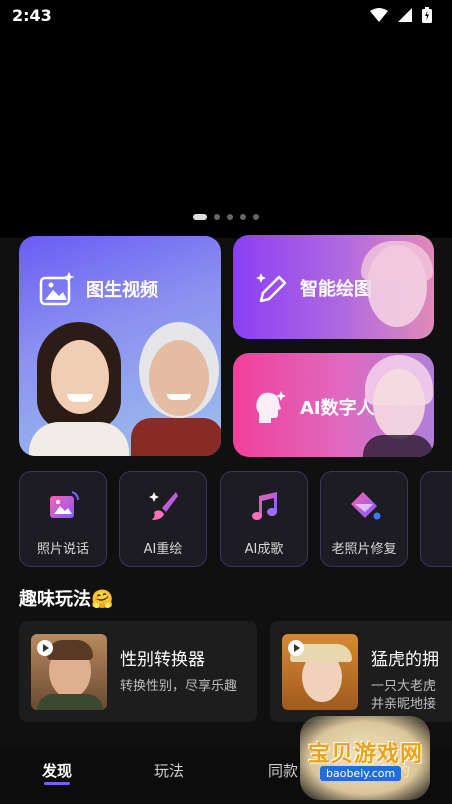 Image resolution: width=452 pixels, height=804 pixels. What do you see at coordinates (169, 770) in the screenshot?
I see `nav-play: 玩法` at bounding box center [169, 770].